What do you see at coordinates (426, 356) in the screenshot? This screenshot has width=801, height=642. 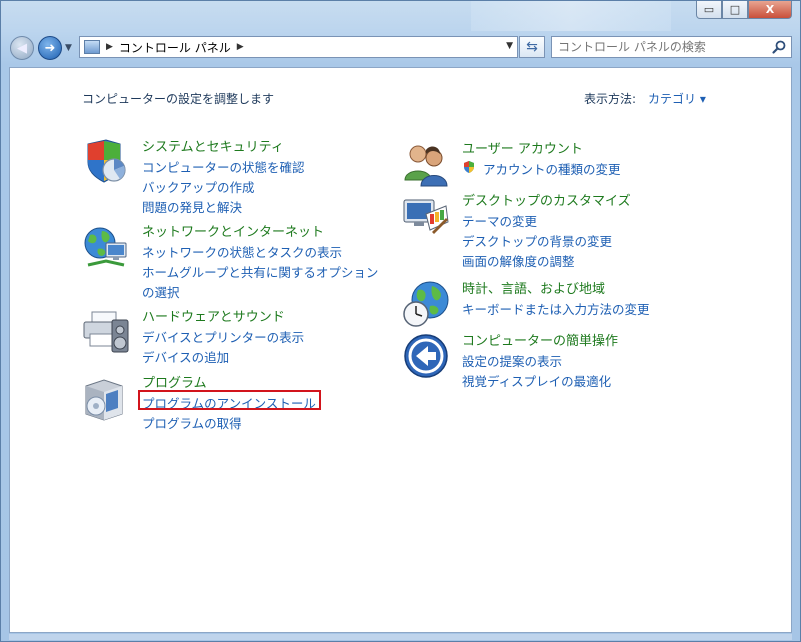 I see `ease-of-access-icon` at bounding box center [426, 356].